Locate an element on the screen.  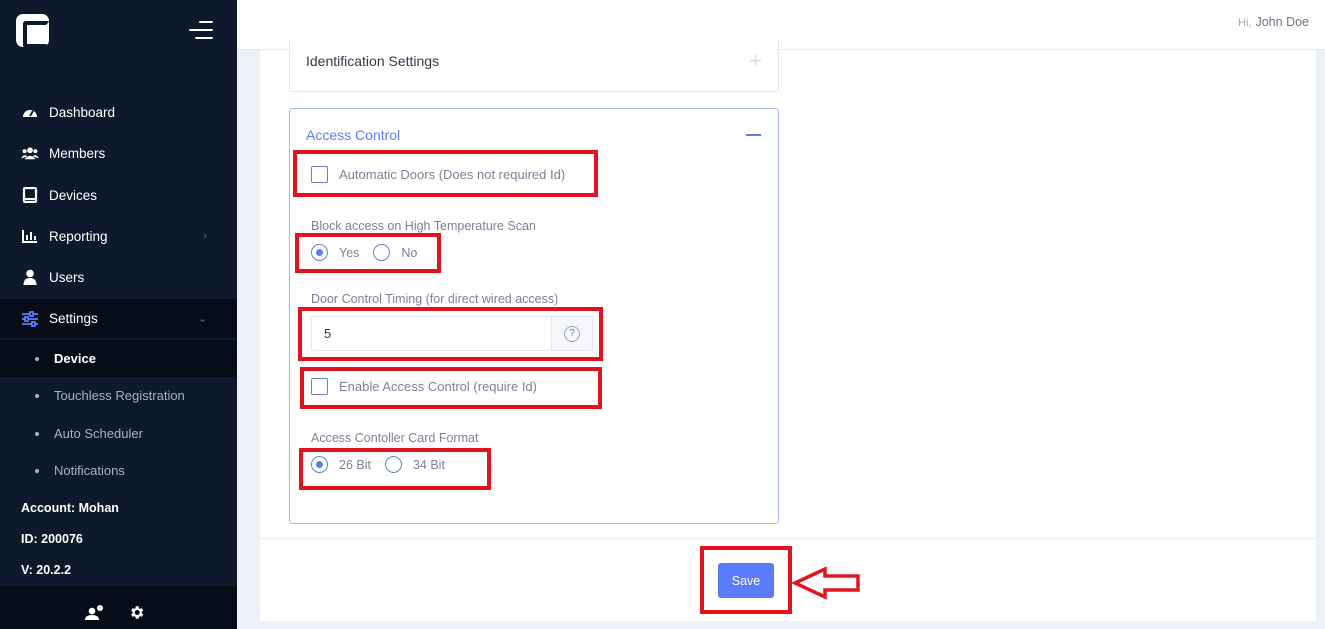
sidebar-item-label: Members is located at coordinates (77, 153).